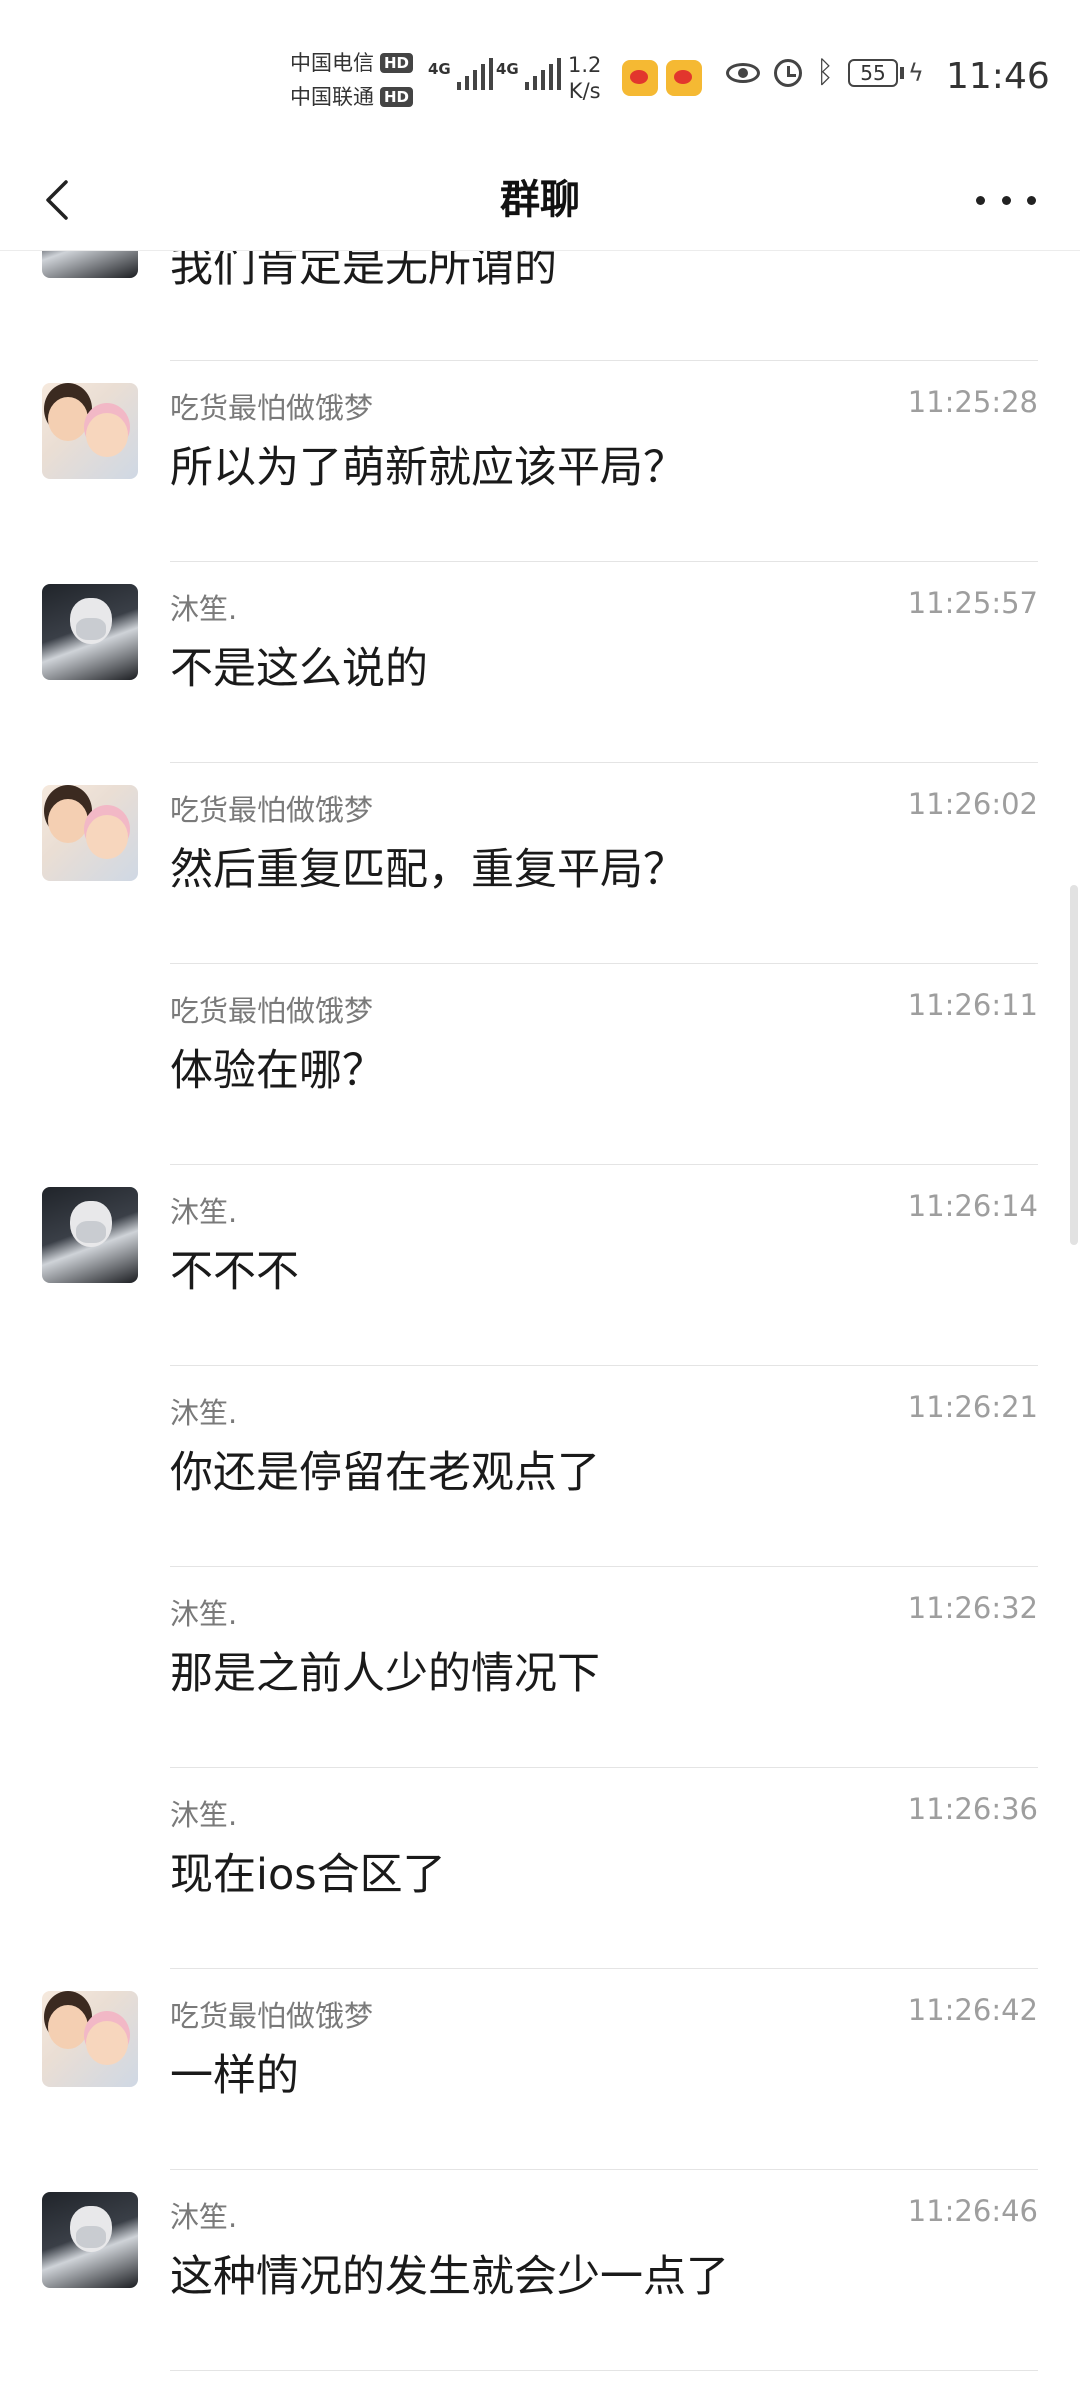 Image resolution: width=1080 pixels, height=2400 pixels. I want to click on network-speed: 1.2 K/s, so click(585, 78).